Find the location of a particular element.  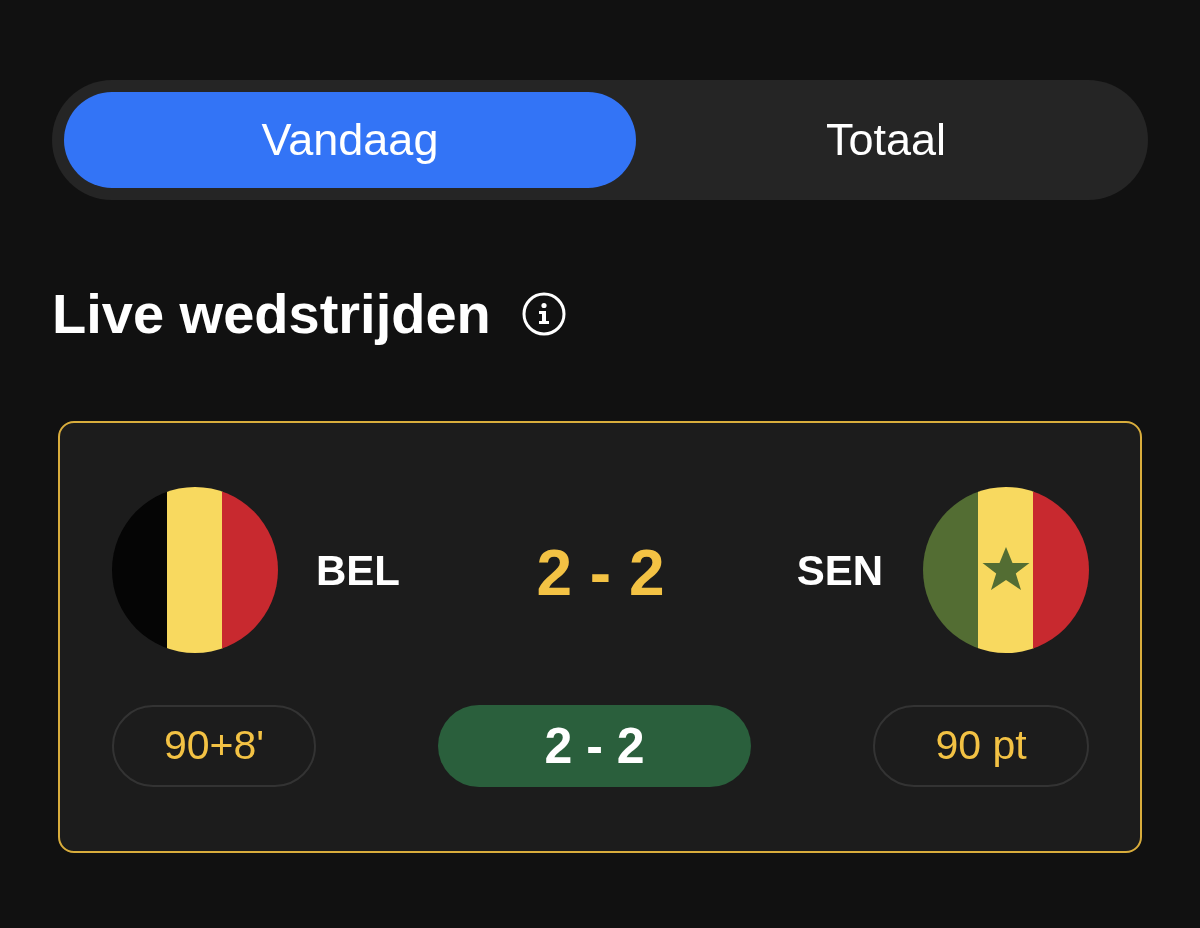

team-code: BEL is located at coordinates (358, 570).